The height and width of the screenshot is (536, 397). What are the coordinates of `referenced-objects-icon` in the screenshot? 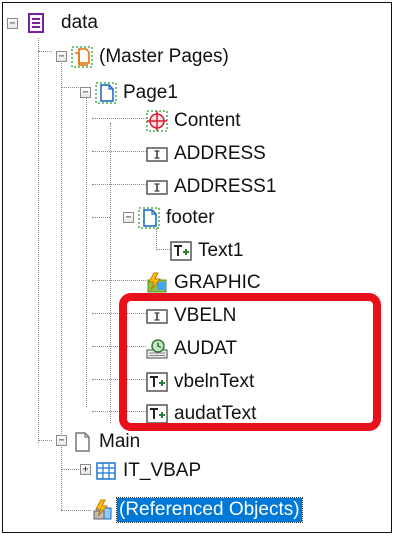 It's located at (102, 510).